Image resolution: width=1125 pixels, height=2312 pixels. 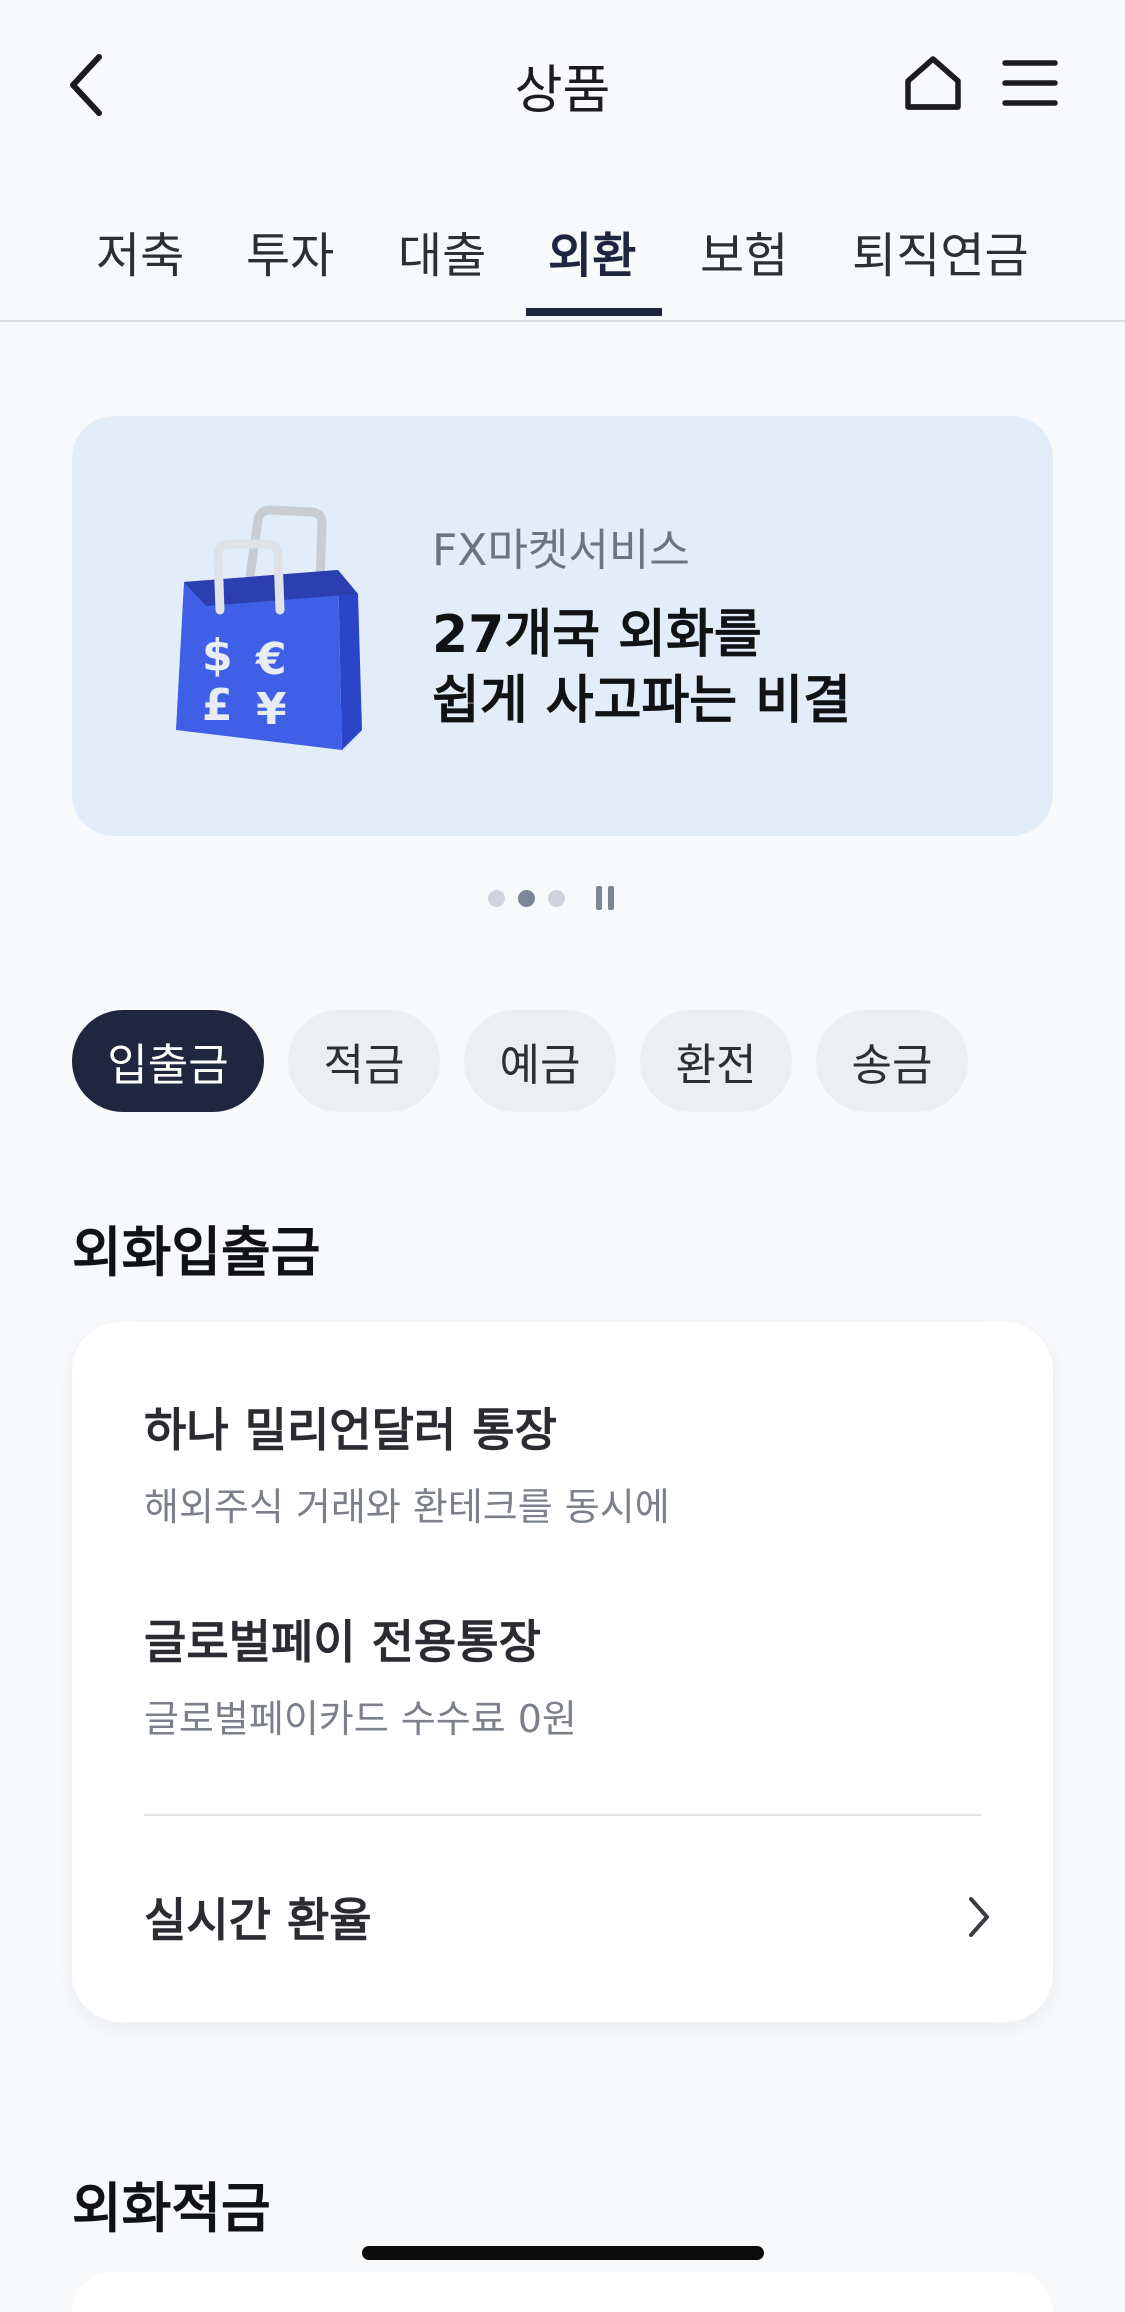 I want to click on tab-loan: 대출, so click(x=442, y=251).